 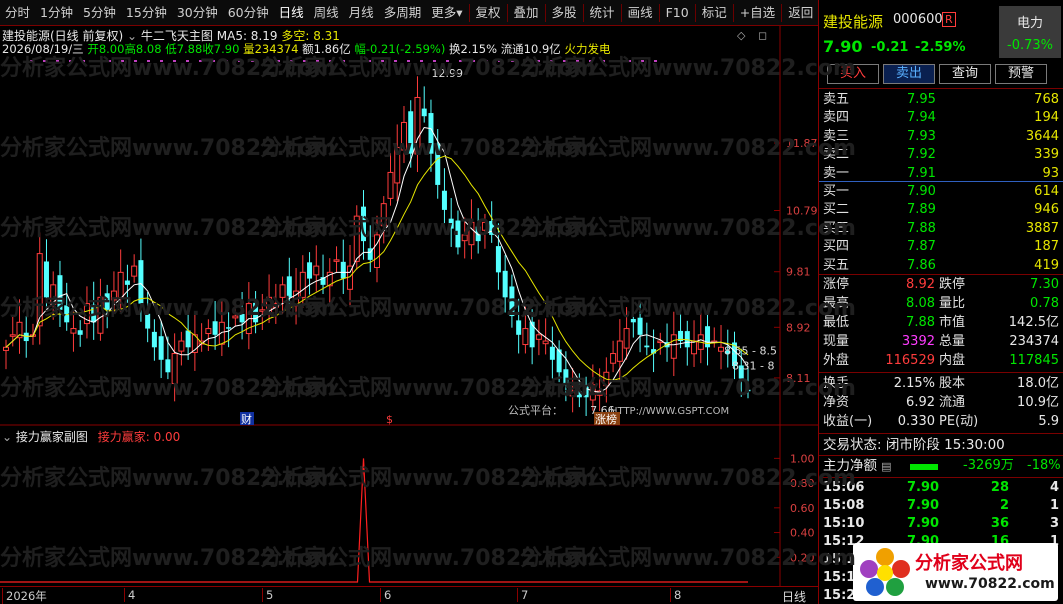 What do you see at coordinates (836, 284) in the screenshot?
I see `stat-label: 涨停` at bounding box center [836, 284].